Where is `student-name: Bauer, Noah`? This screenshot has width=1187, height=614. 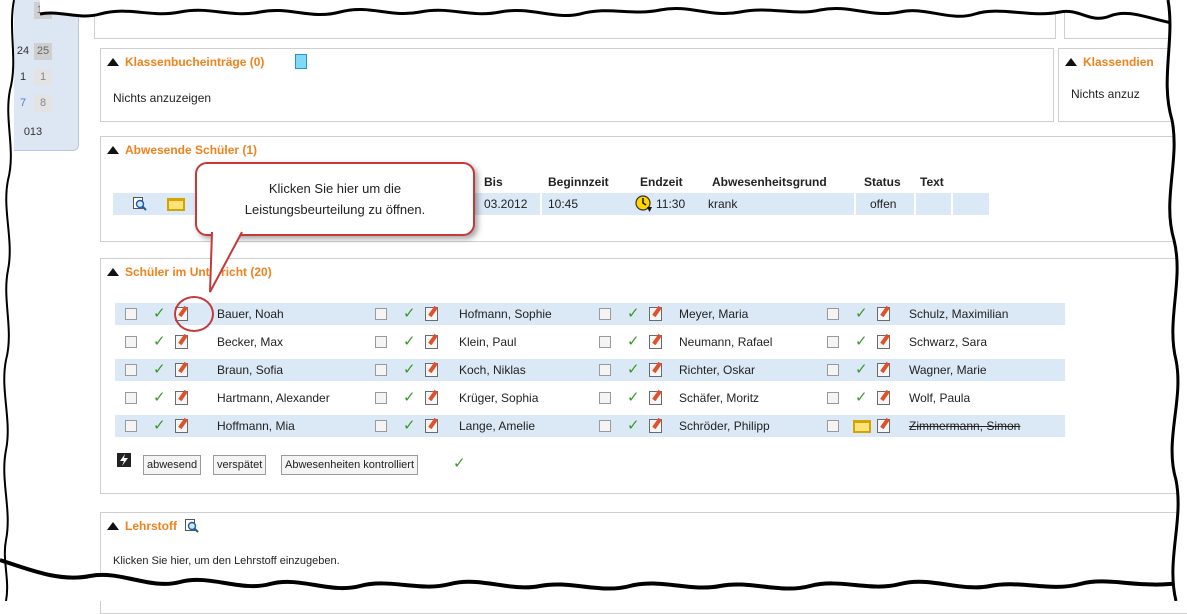 student-name: Bauer, Noah is located at coordinates (250, 314).